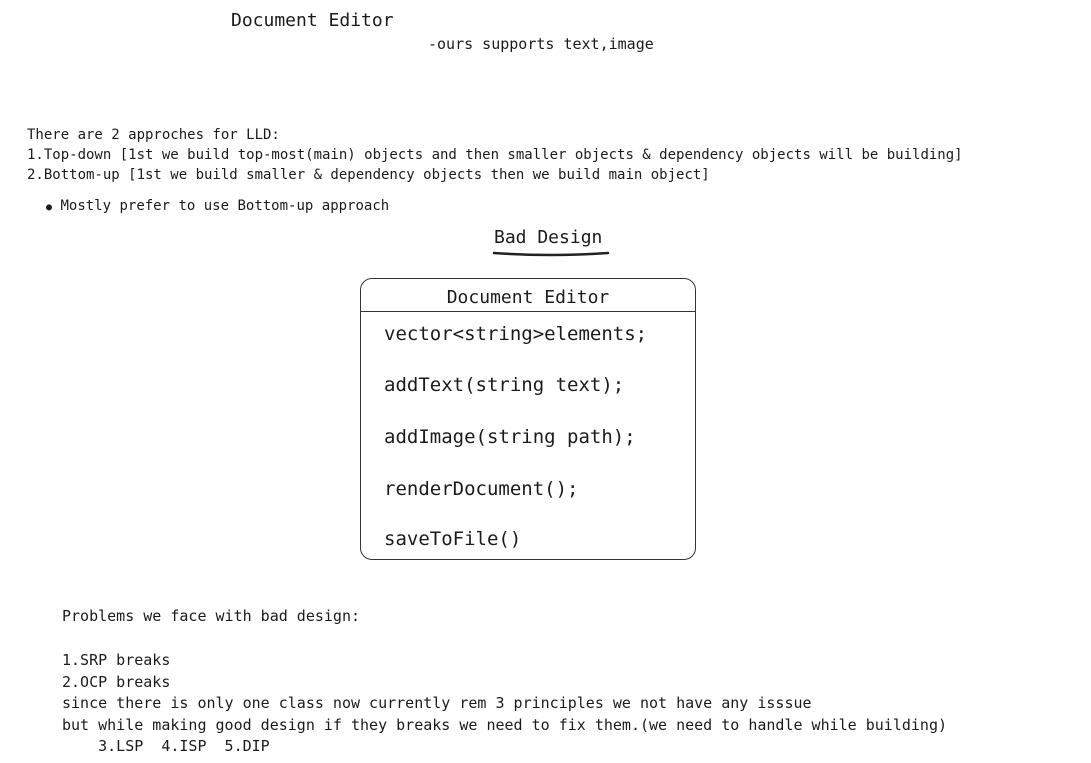  What do you see at coordinates (551, 254) in the screenshot?
I see `heading-underline` at bounding box center [551, 254].